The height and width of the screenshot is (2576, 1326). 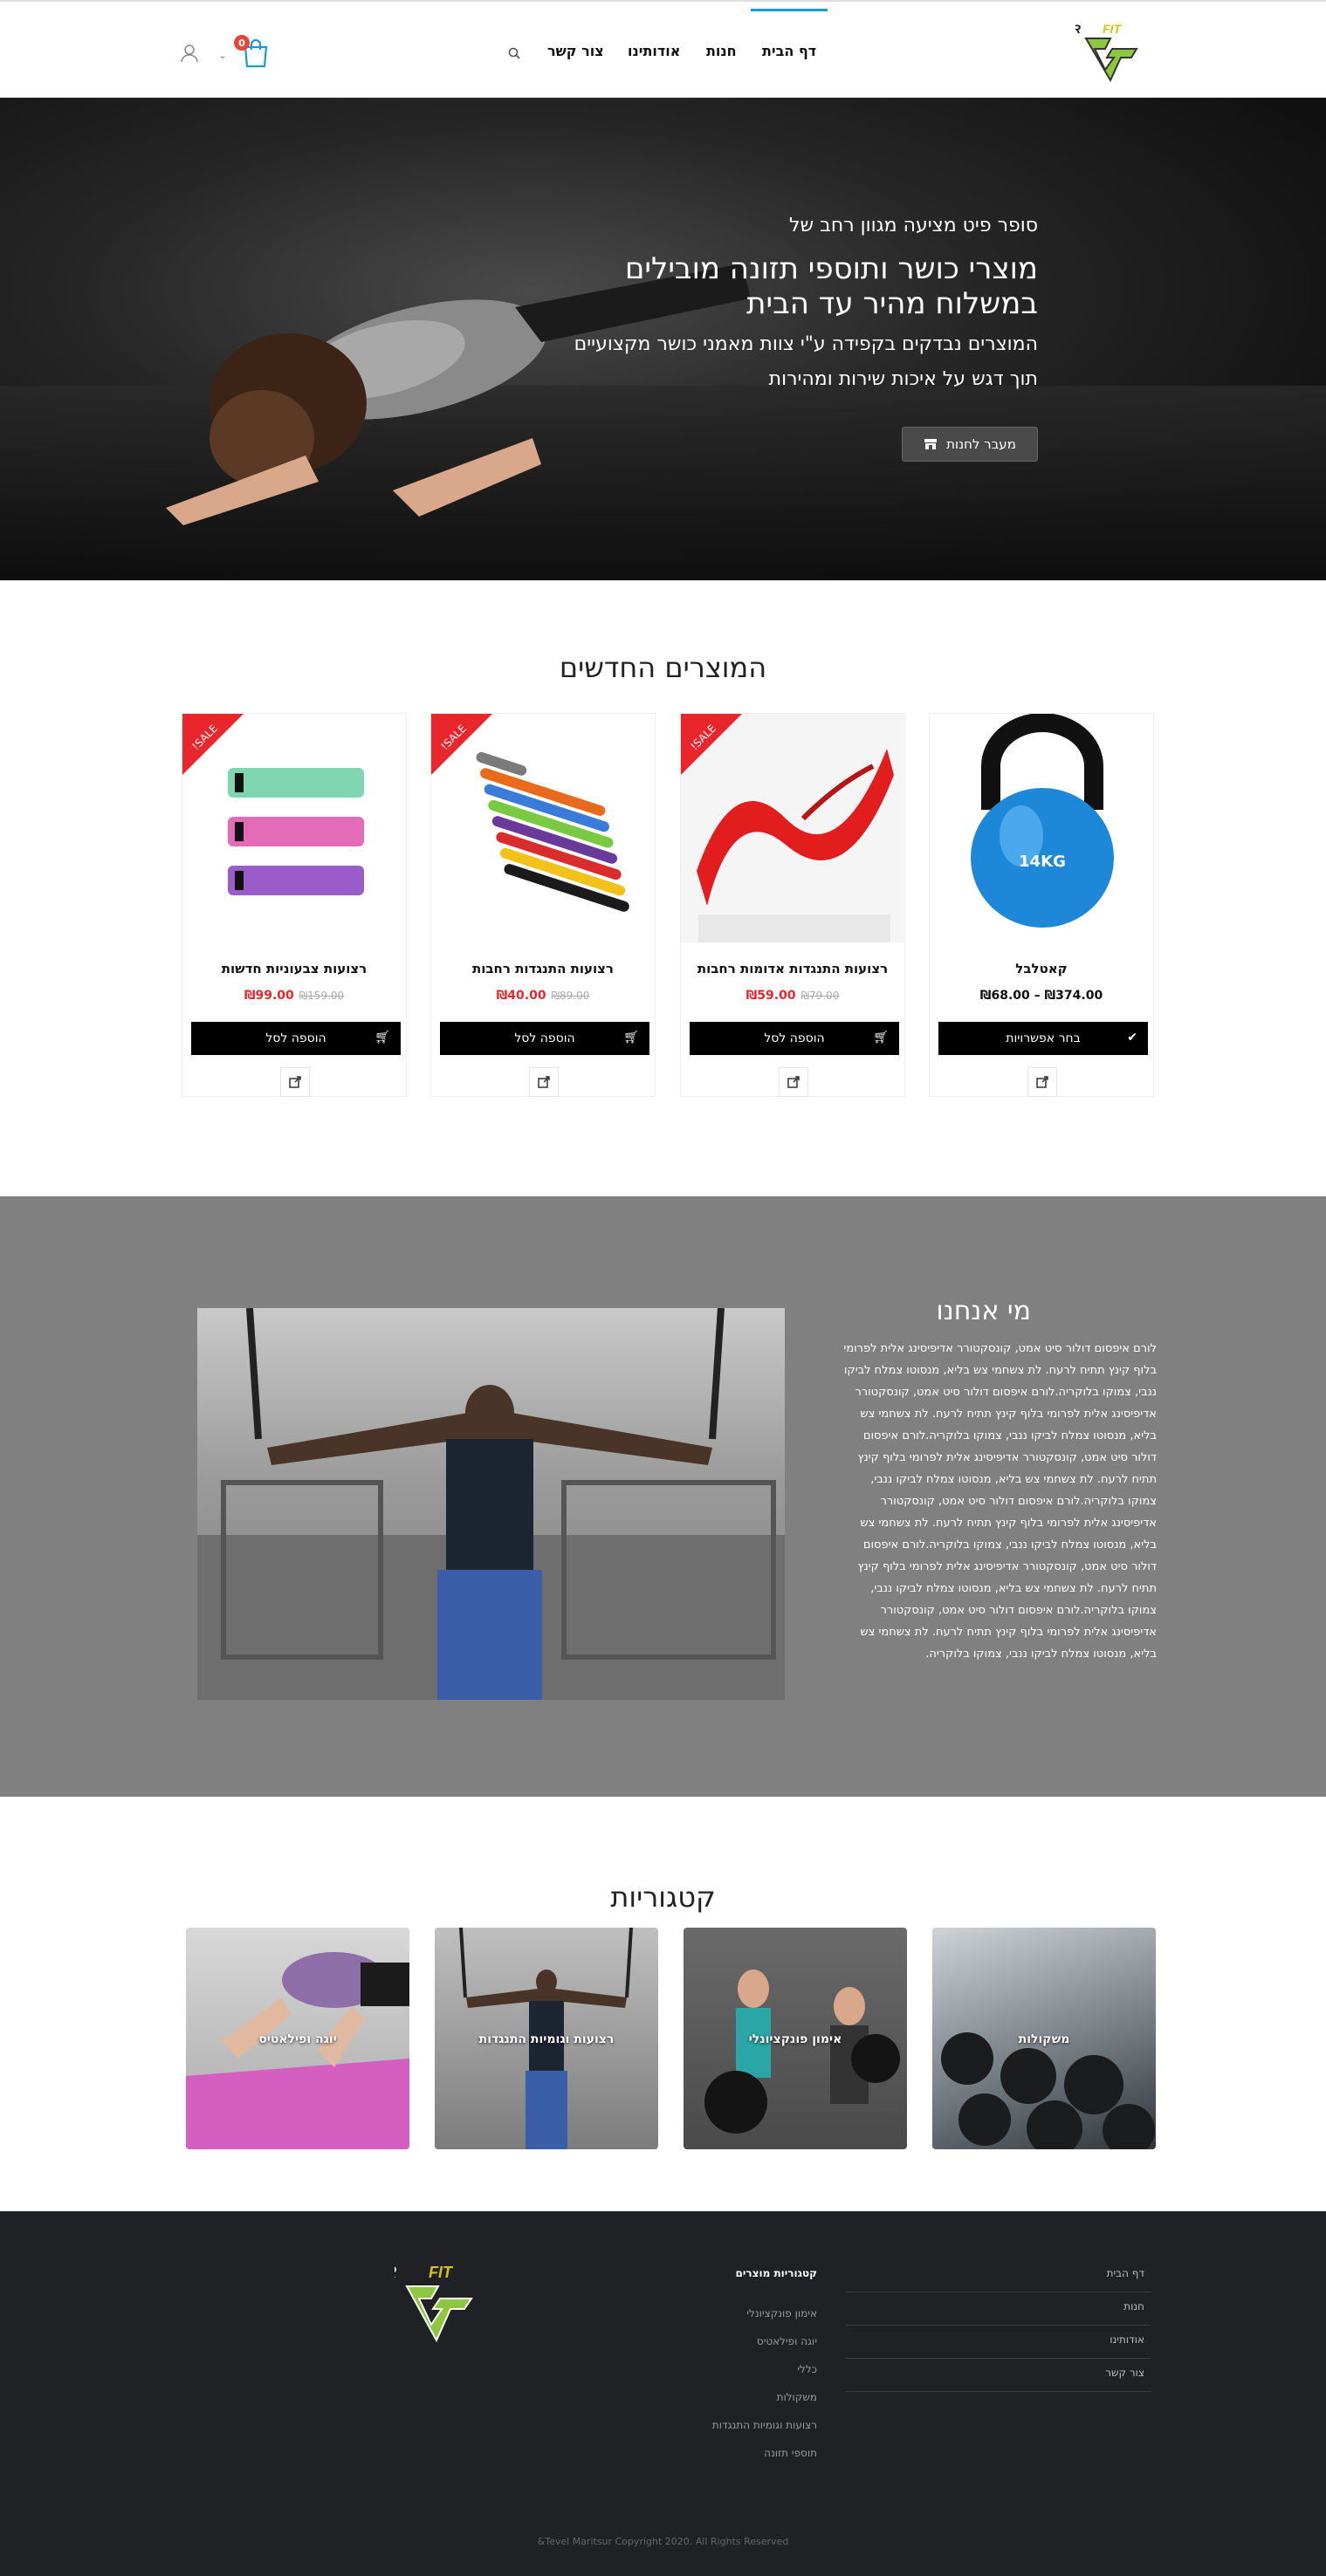 I want to click on nav-contact-label: צור קשר, so click(x=575, y=51).